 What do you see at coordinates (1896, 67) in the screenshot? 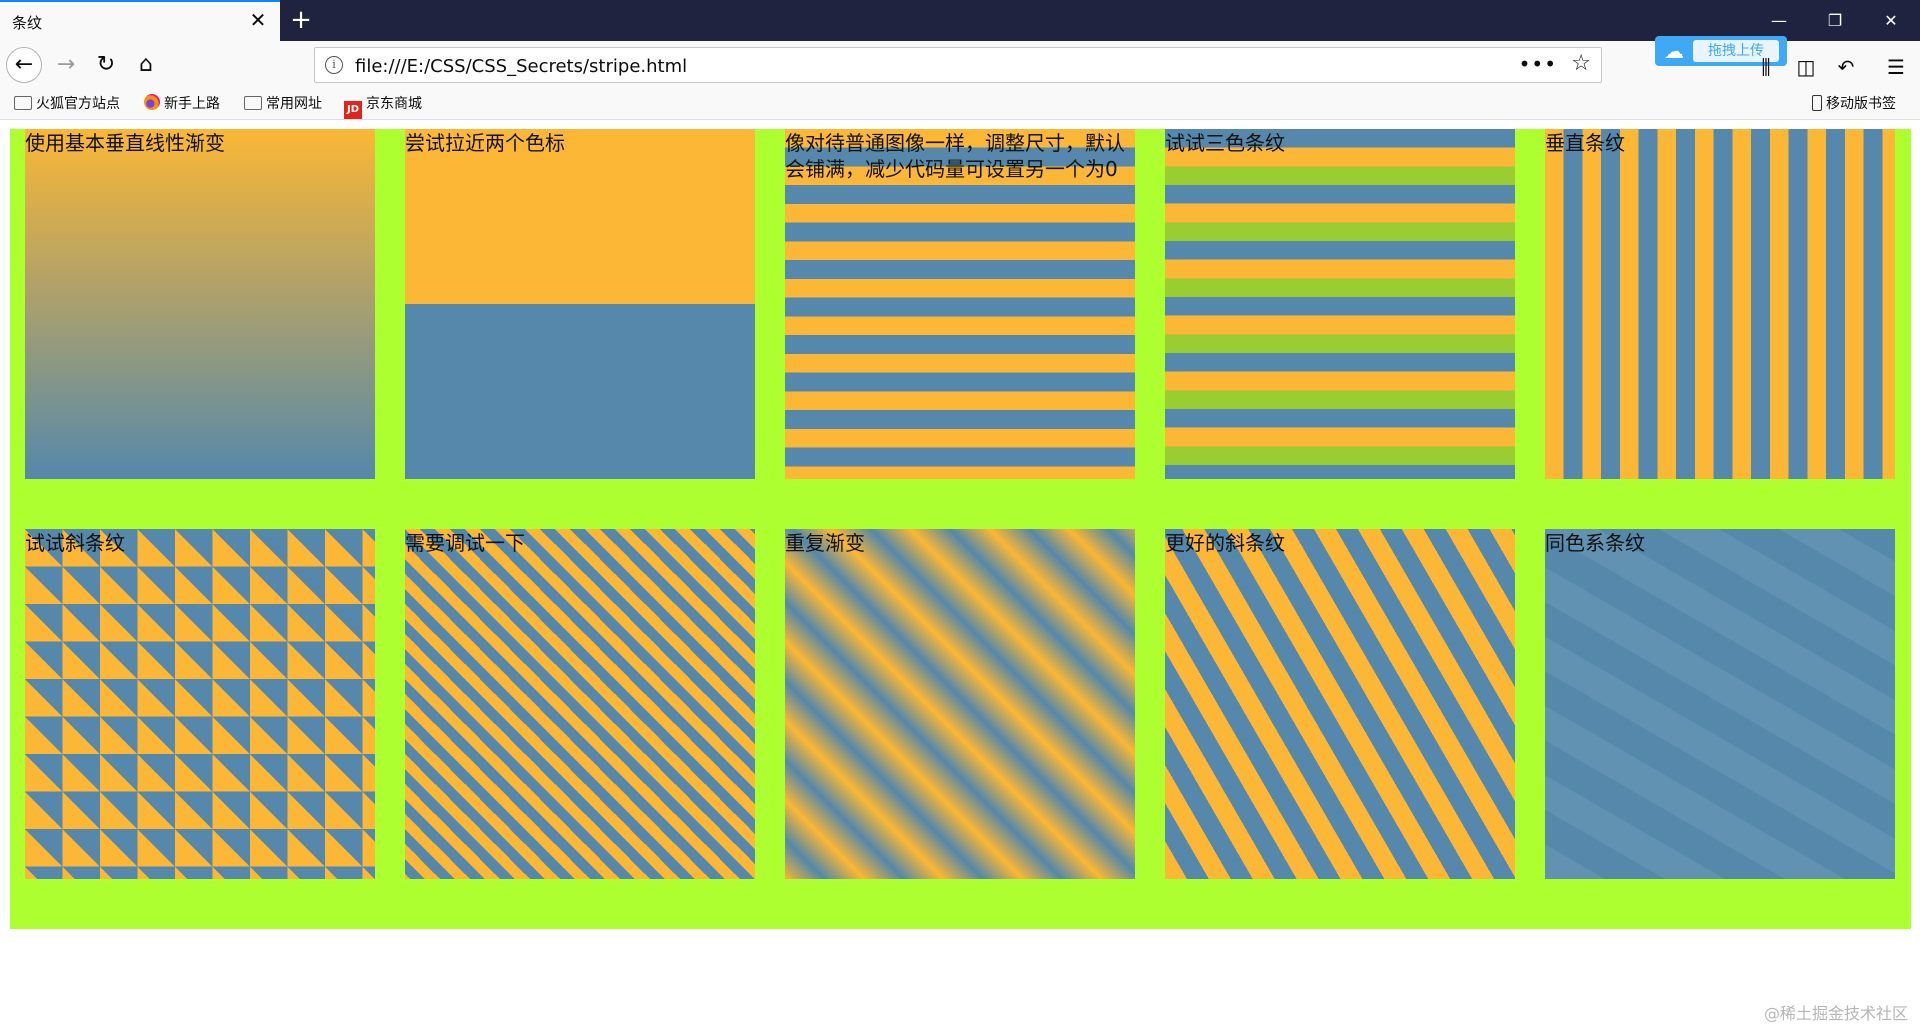
I see `menu-icon: ☰` at bounding box center [1896, 67].